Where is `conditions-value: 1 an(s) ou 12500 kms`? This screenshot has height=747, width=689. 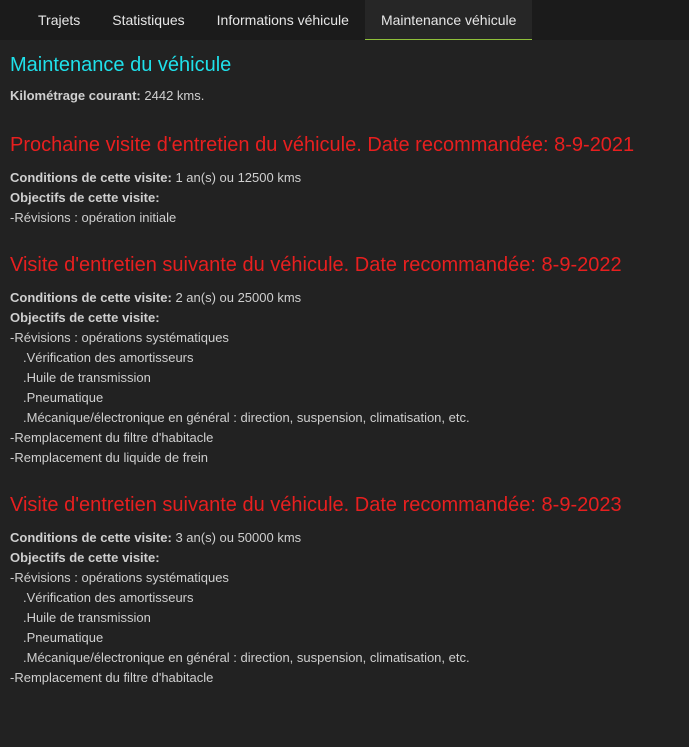 conditions-value: 1 an(s) ou 12500 kms is located at coordinates (238, 177).